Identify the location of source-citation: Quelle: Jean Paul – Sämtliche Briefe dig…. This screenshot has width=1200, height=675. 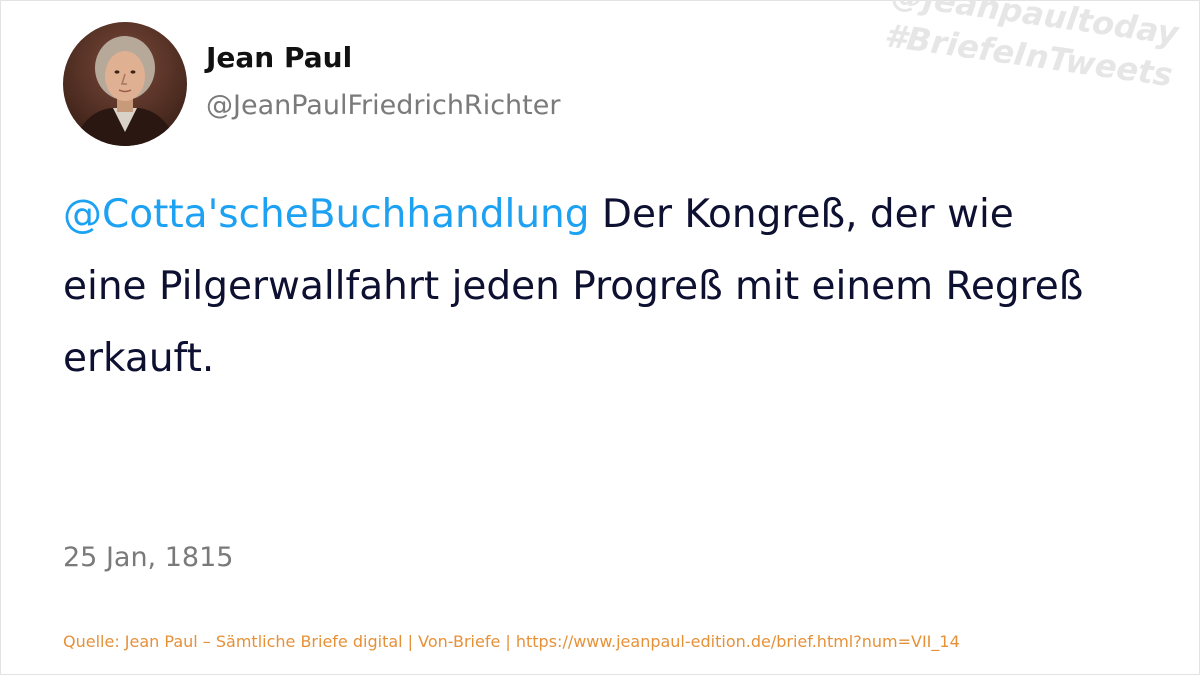
(511, 641).